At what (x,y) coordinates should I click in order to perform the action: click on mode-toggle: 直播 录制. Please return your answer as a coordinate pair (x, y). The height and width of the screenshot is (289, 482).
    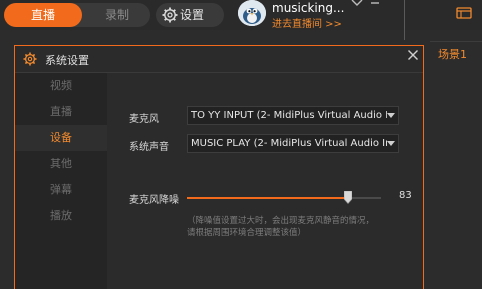
    Looking at the image, I should click on (77, 15).